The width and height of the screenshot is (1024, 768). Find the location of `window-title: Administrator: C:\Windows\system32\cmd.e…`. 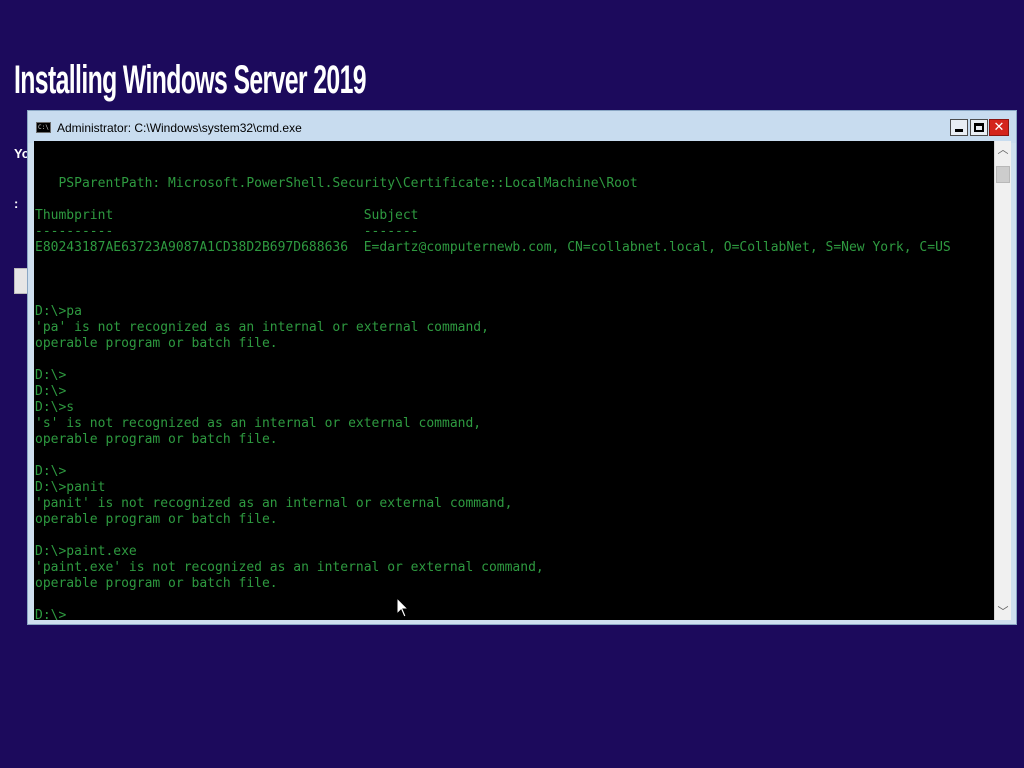

window-title: Administrator: C:\Windows\system32\cmd.e… is located at coordinates (179, 128).